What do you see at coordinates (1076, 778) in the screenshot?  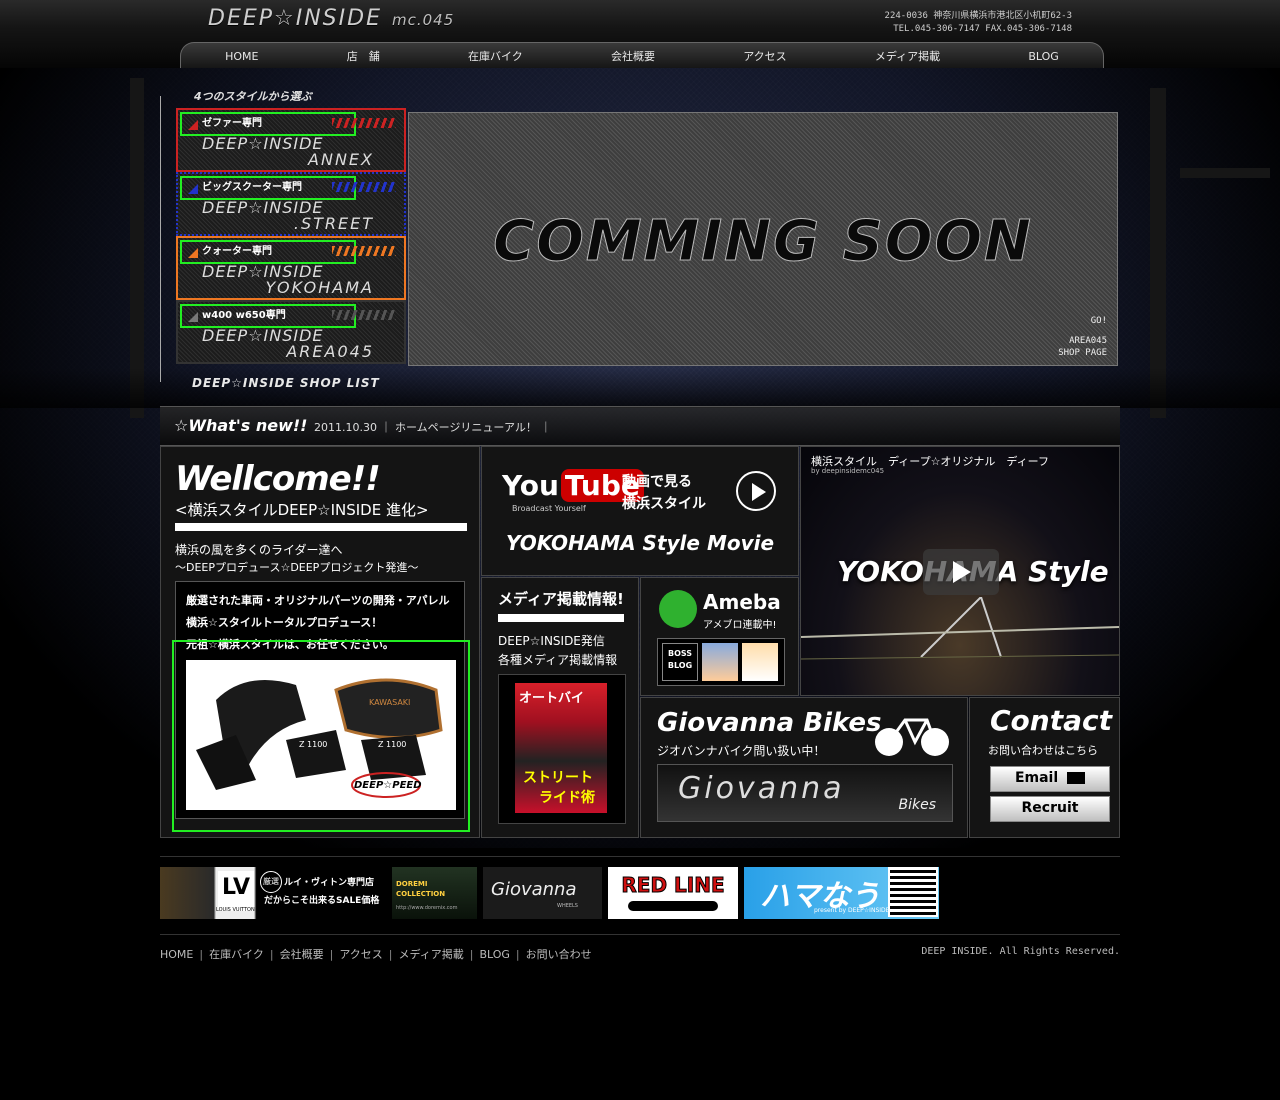 I see `envelope-icon` at bounding box center [1076, 778].